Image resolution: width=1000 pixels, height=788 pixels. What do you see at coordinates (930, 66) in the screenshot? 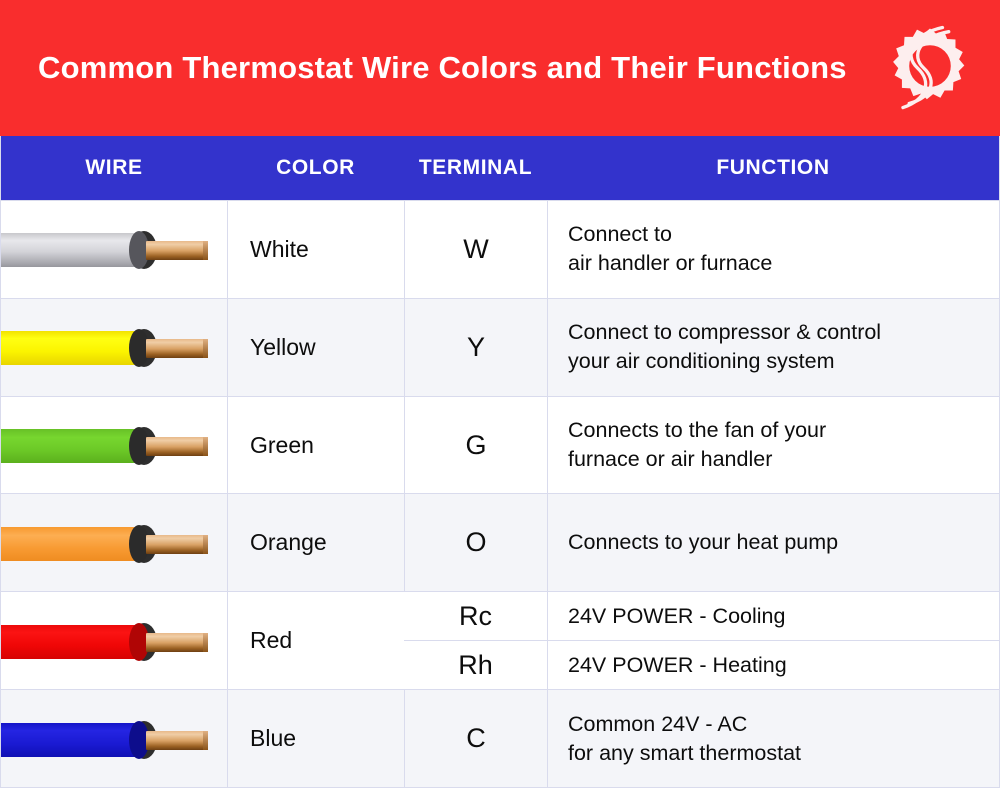
I see `gear-swirl-logo` at bounding box center [930, 66].